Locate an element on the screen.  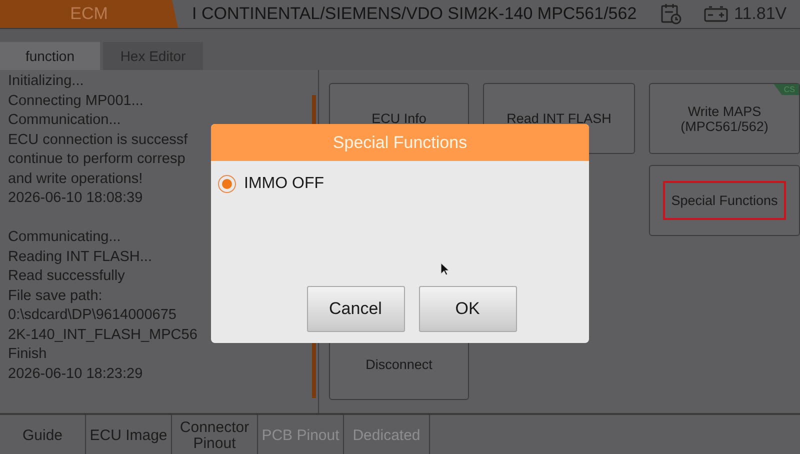
log-line: 2K-140_INT_FLASH_MPC56 is located at coordinates (103, 335).